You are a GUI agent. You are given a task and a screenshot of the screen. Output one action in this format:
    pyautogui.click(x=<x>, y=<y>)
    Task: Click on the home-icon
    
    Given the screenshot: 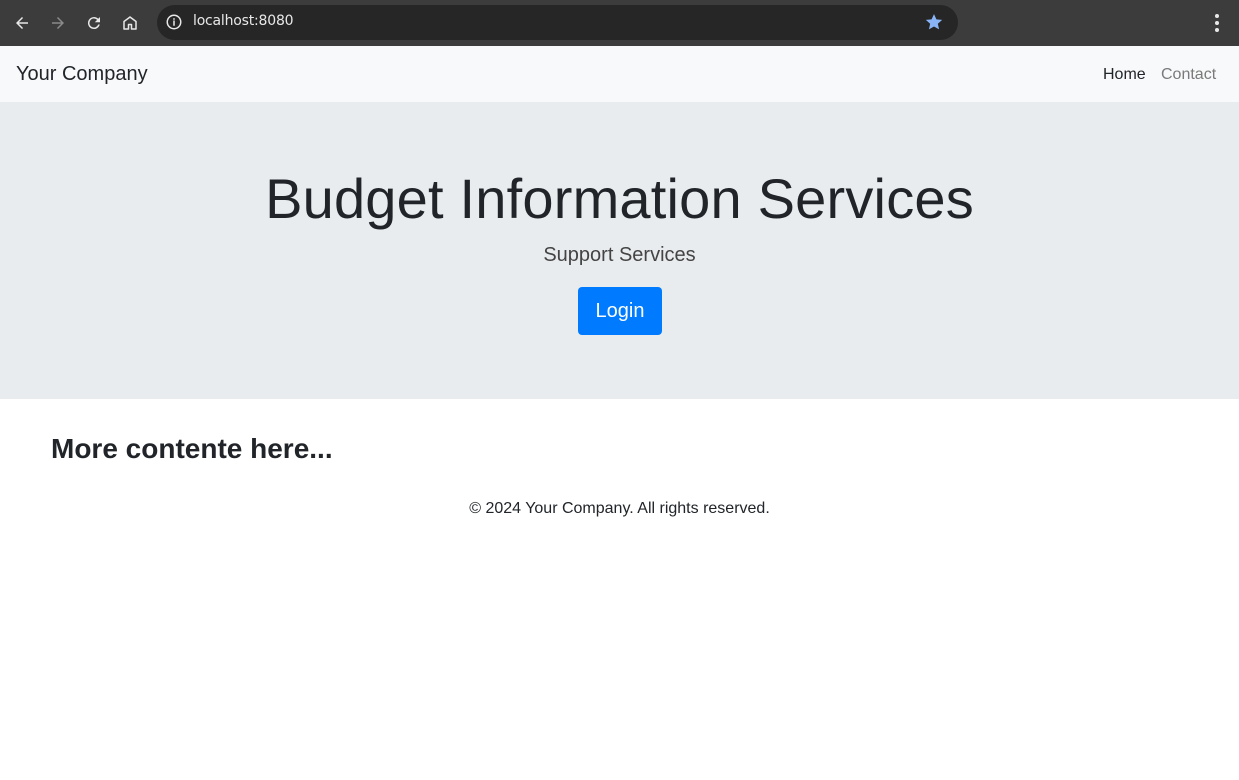 What is the action you would take?
    pyautogui.click(x=130, y=23)
    